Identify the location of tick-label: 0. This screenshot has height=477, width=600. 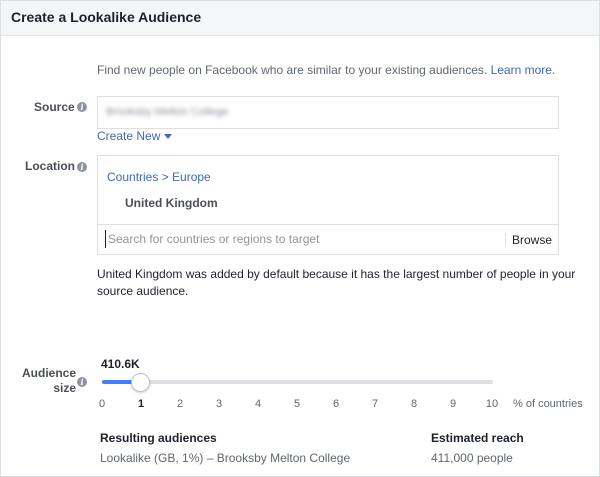
(102, 404).